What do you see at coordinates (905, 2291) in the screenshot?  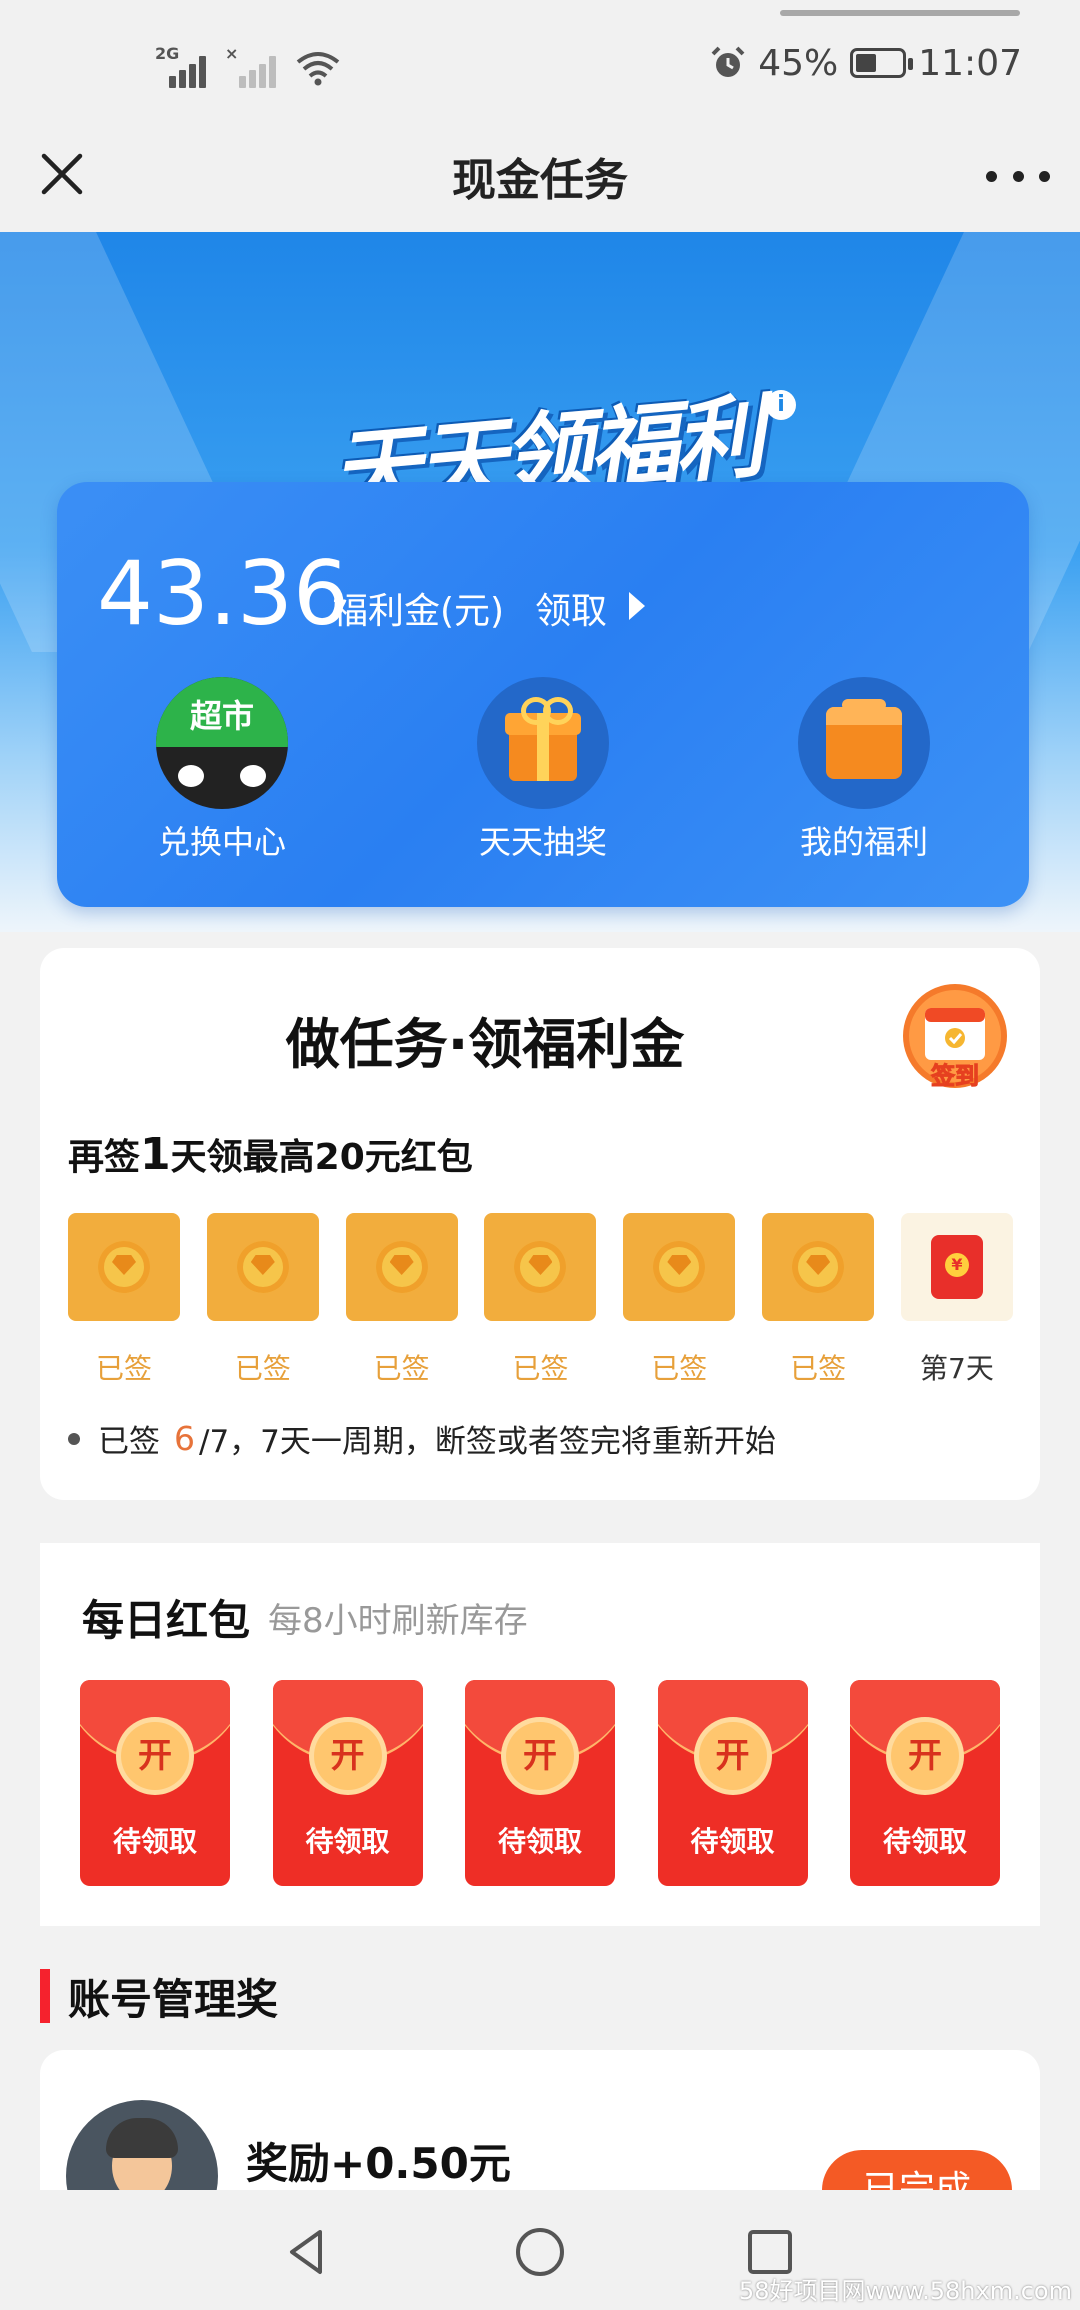 I see `watermark: 58好项目网www.58hxm.com` at bounding box center [905, 2291].